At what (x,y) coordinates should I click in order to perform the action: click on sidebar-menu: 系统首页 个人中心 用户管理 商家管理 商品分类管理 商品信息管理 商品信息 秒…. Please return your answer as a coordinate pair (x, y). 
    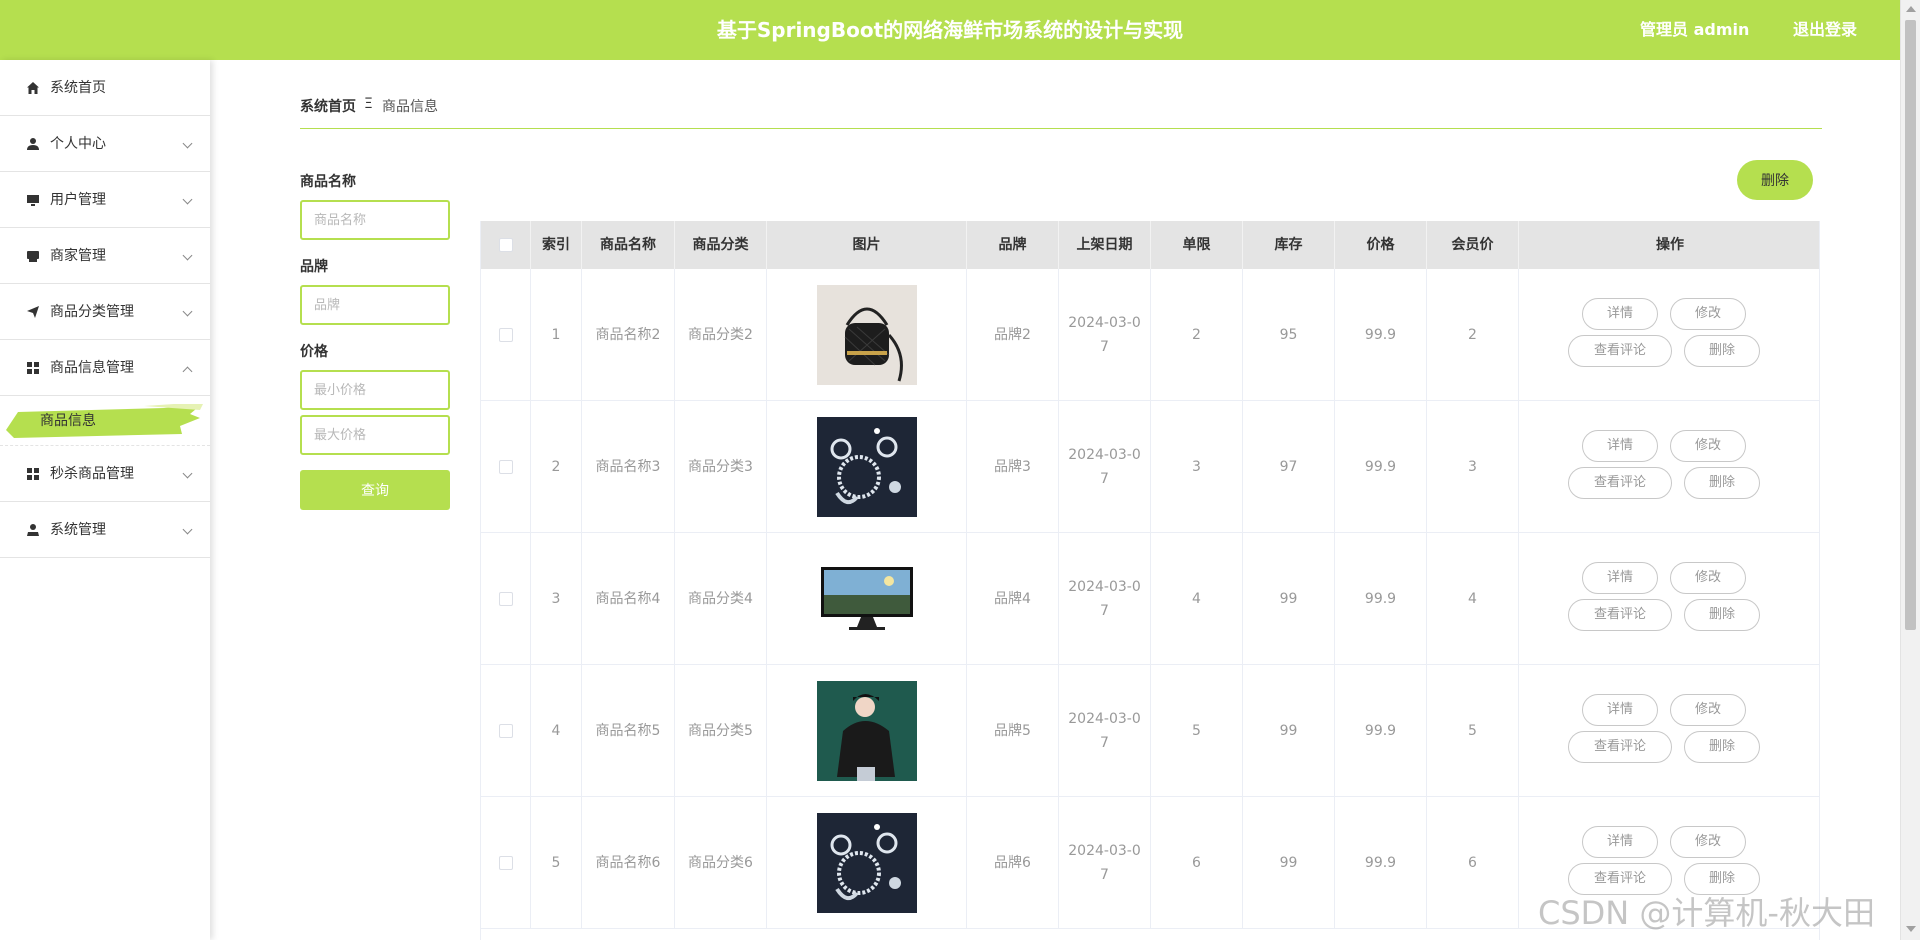
    Looking at the image, I should click on (105, 500).